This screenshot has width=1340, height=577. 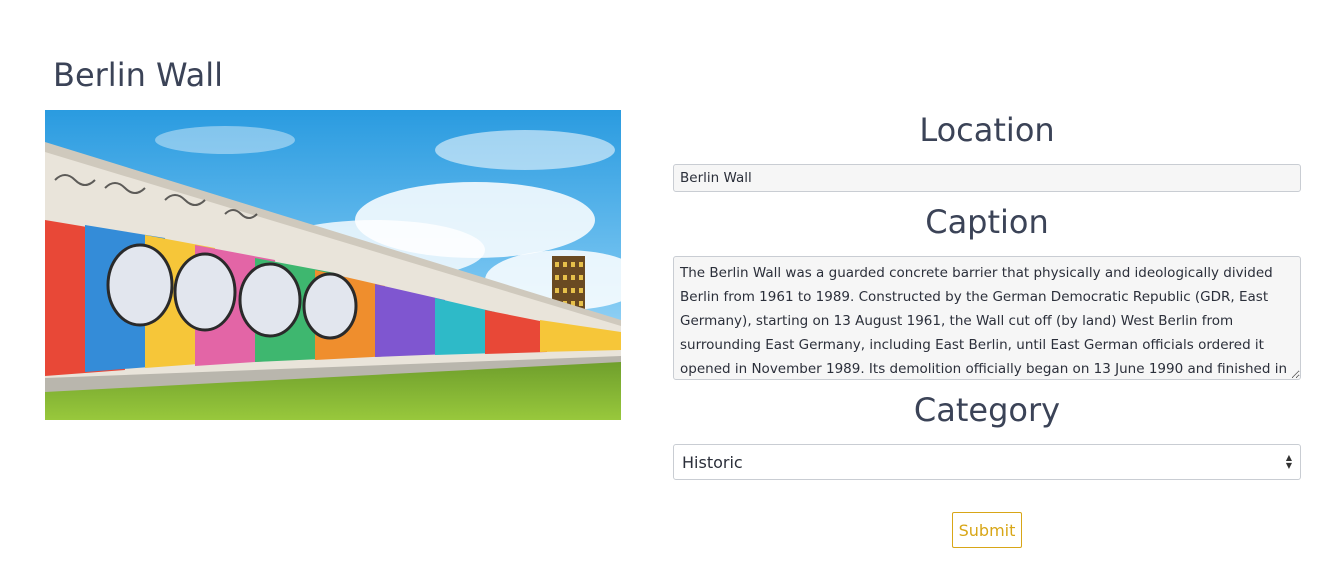 What do you see at coordinates (987, 530) in the screenshot?
I see `submit-button: Submit` at bounding box center [987, 530].